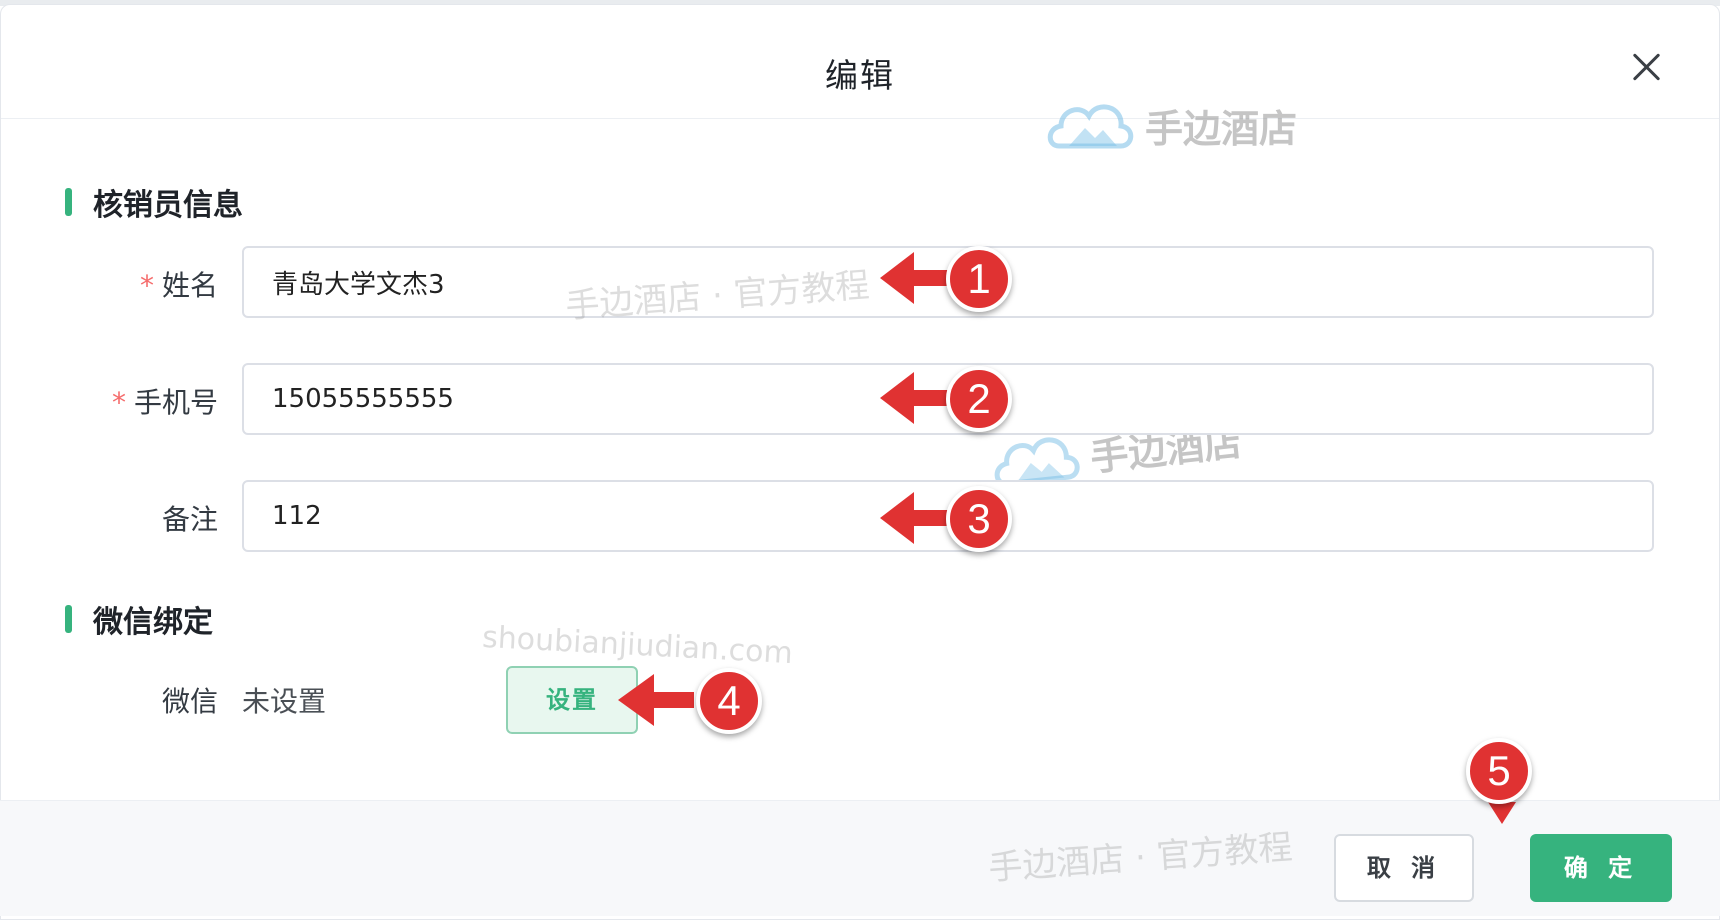 Image resolution: width=1720 pixels, height=920 pixels. I want to click on note-label-text: 备注, so click(189, 519).